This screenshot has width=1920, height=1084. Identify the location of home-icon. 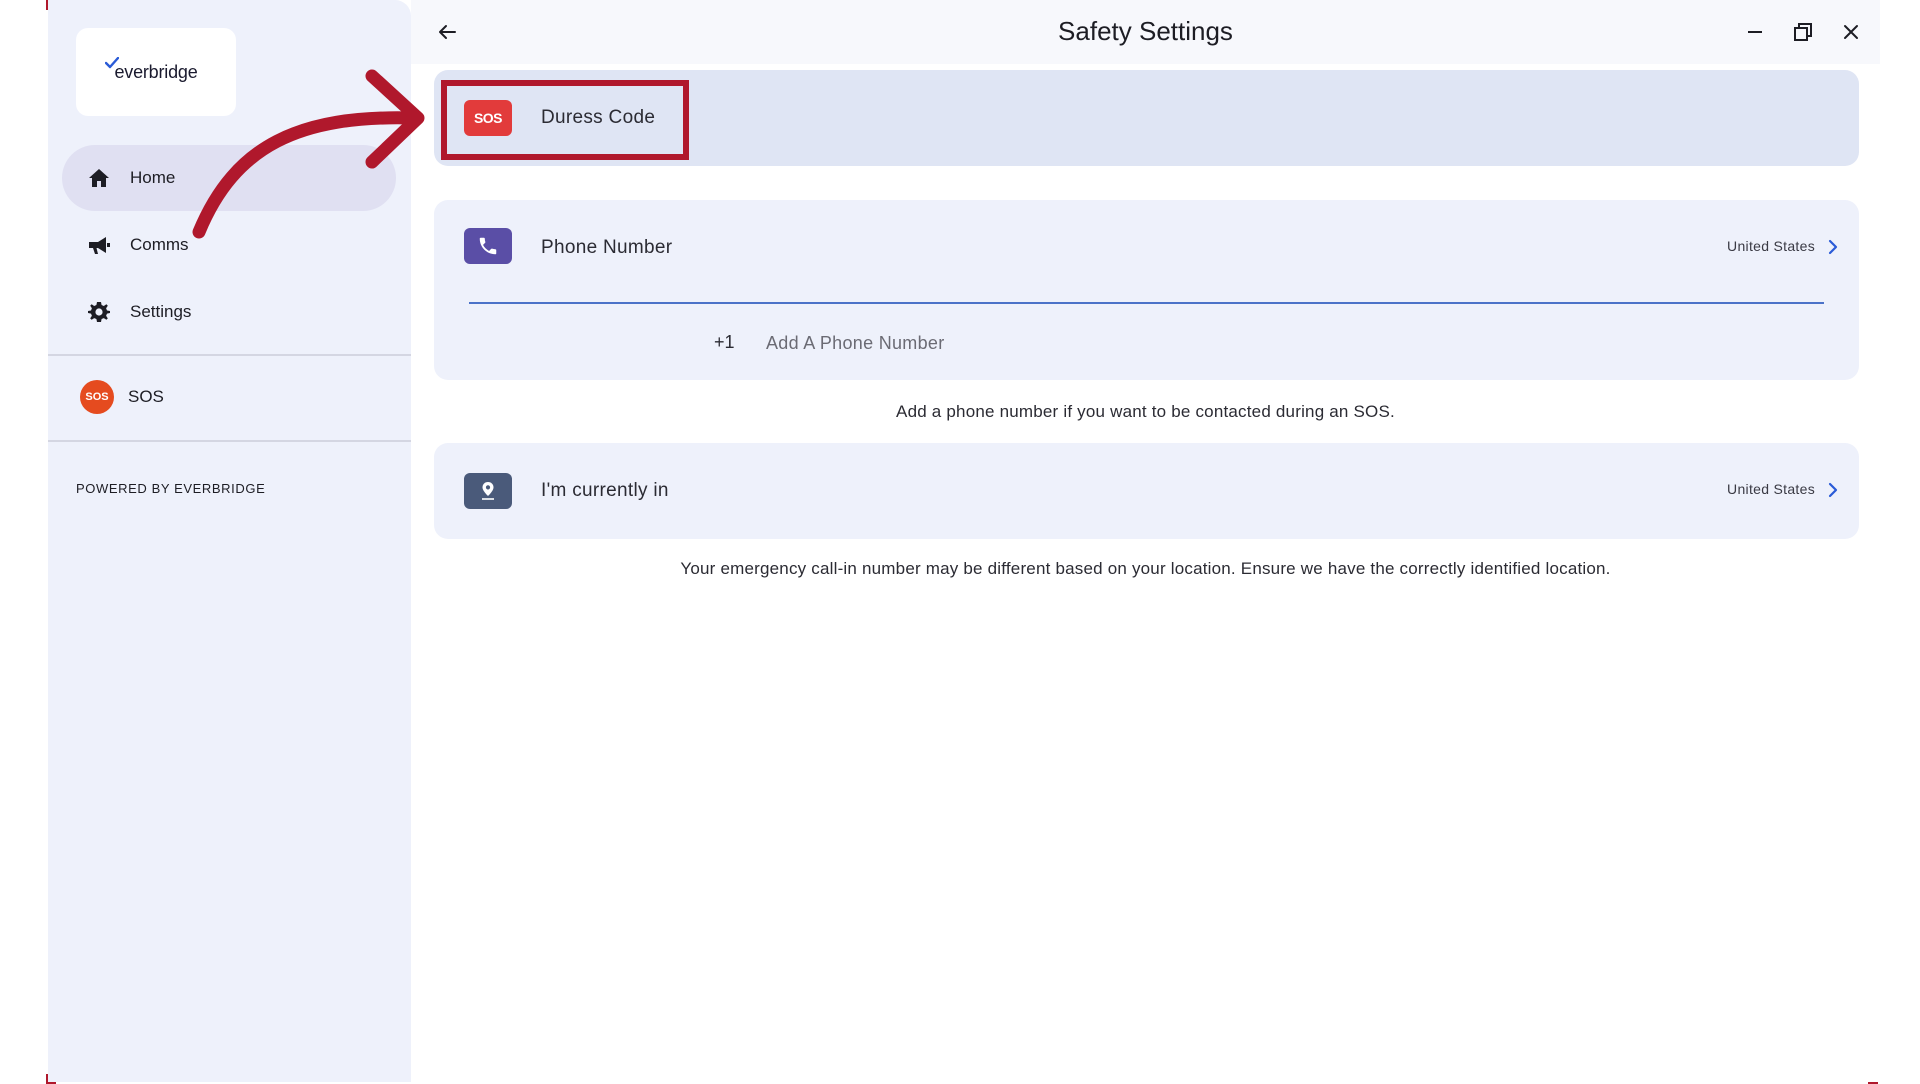
(99, 178).